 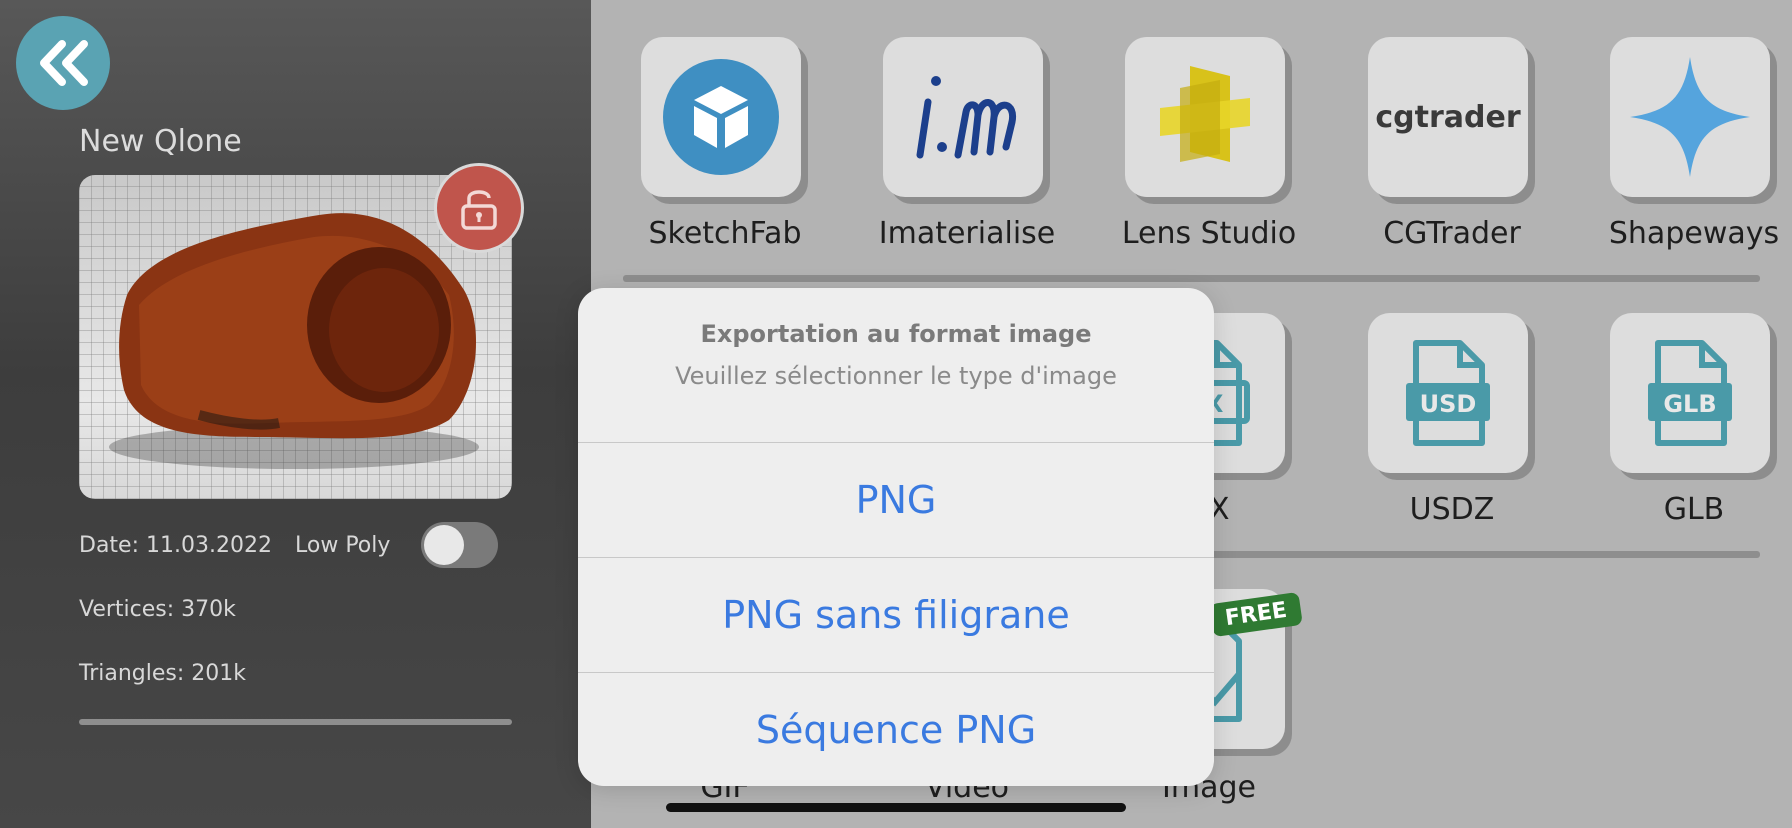 What do you see at coordinates (444, 545) in the screenshot?
I see `toggle-knob` at bounding box center [444, 545].